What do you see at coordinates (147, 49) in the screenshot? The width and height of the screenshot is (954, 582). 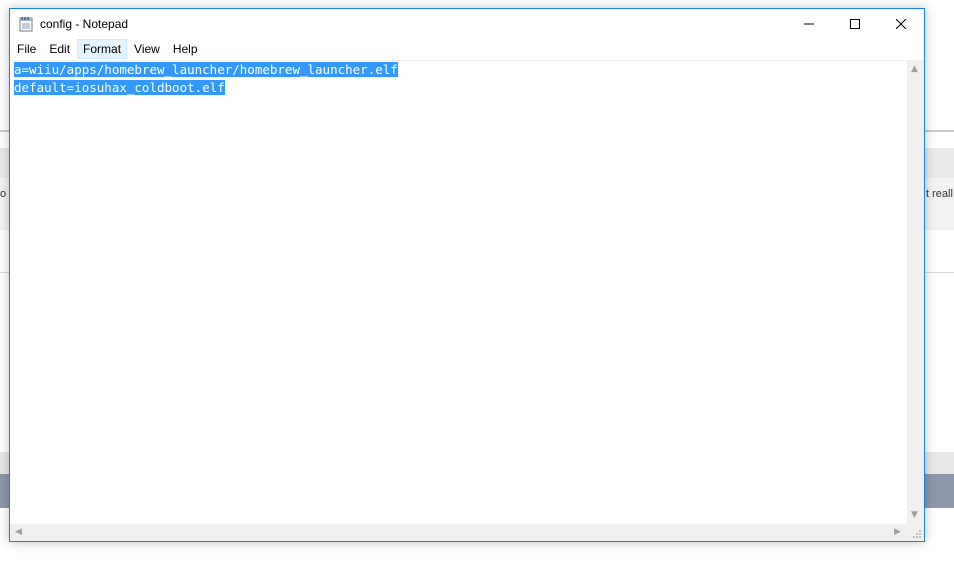 I see `menu-view: View` at bounding box center [147, 49].